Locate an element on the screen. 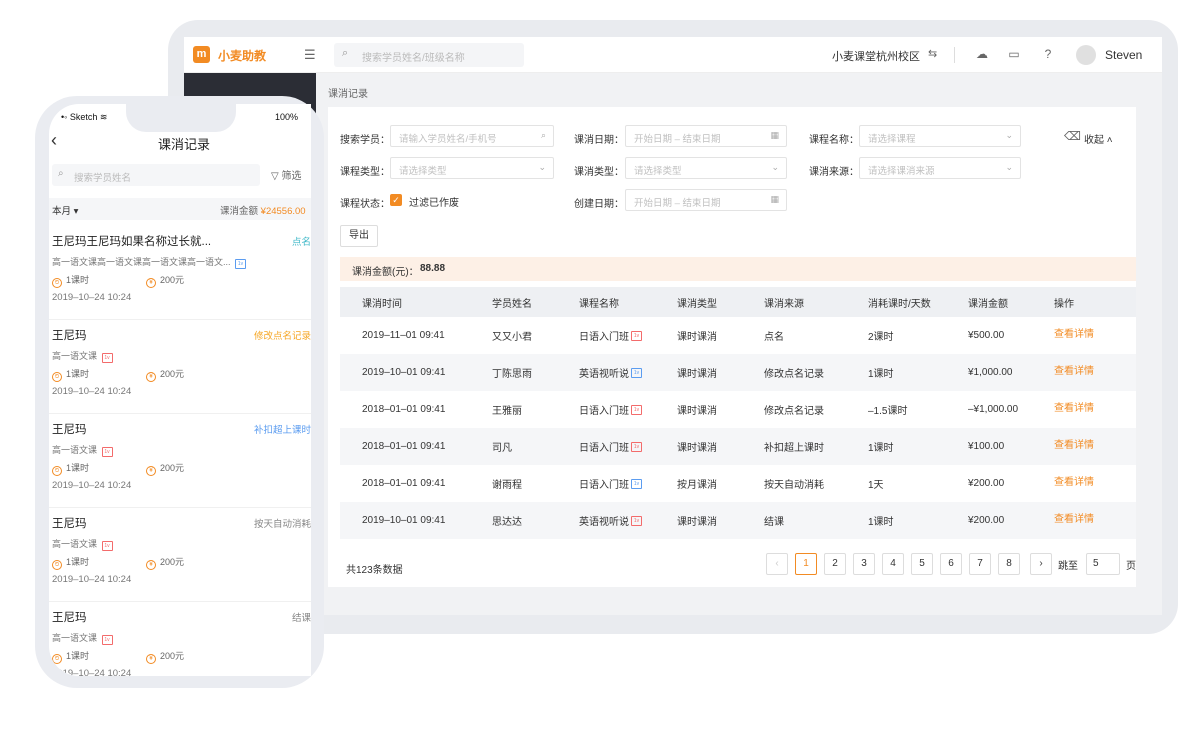 This screenshot has width=1202, height=750. consume-type-select: 请选择类型 ⌄ is located at coordinates (706, 168).